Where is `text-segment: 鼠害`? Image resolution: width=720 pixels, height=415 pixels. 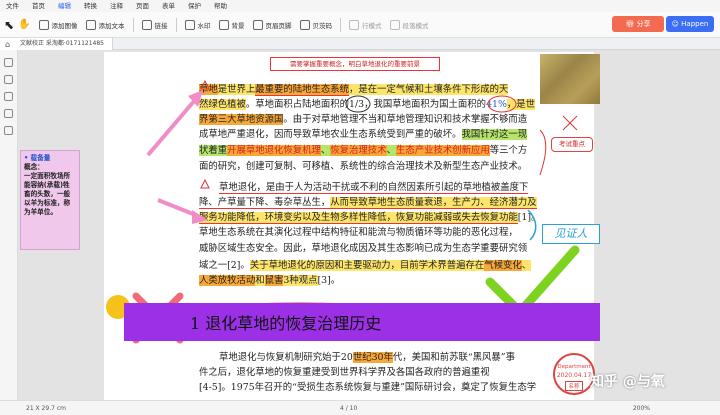
text-segment: 鼠害 is located at coordinates (274, 280).